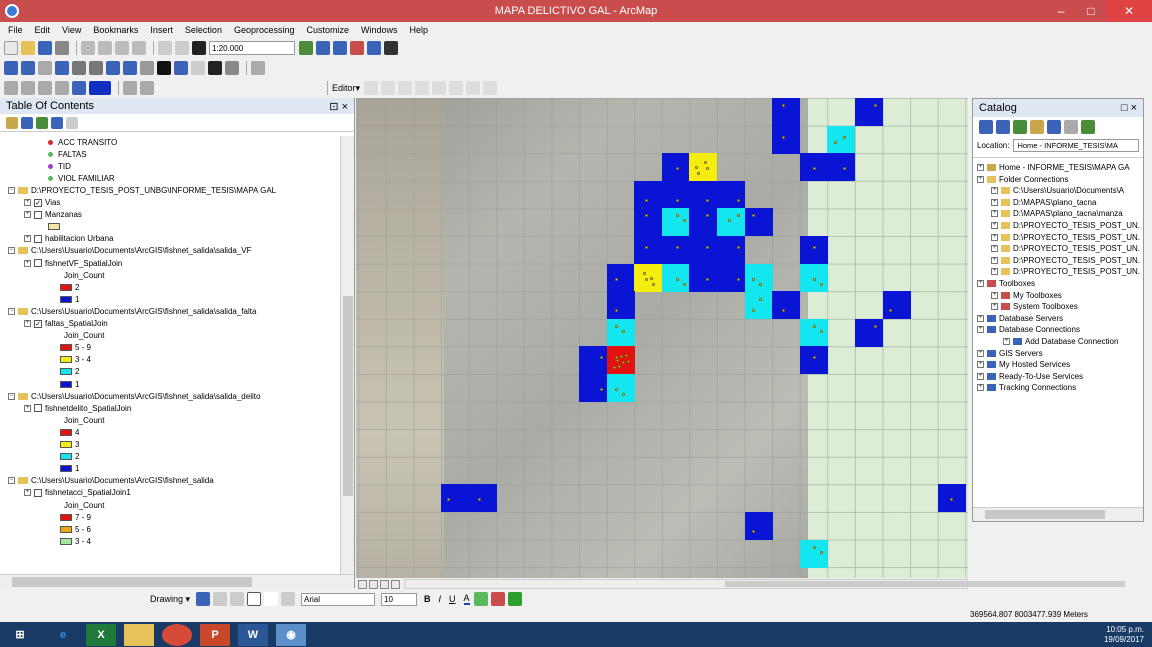 The width and height of the screenshot is (1152, 647). Describe the element at coordinates (357, 48) in the screenshot. I see `search-window-icon` at that location.